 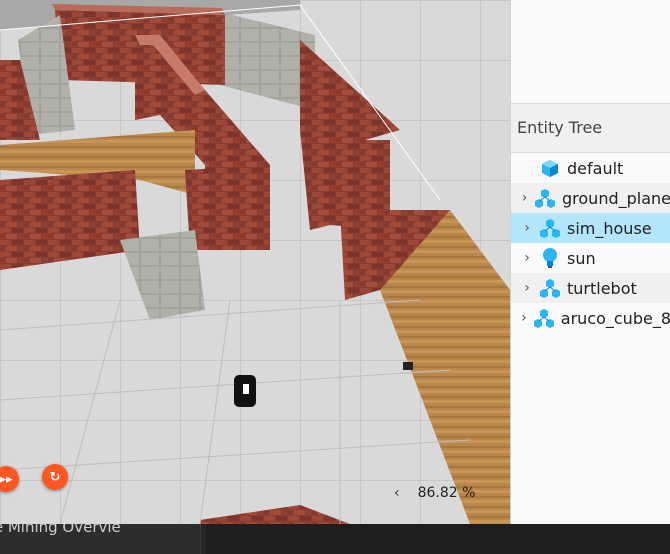 What do you see at coordinates (446, 493) in the screenshot?
I see `rtf-value: 86.82 %` at bounding box center [446, 493].